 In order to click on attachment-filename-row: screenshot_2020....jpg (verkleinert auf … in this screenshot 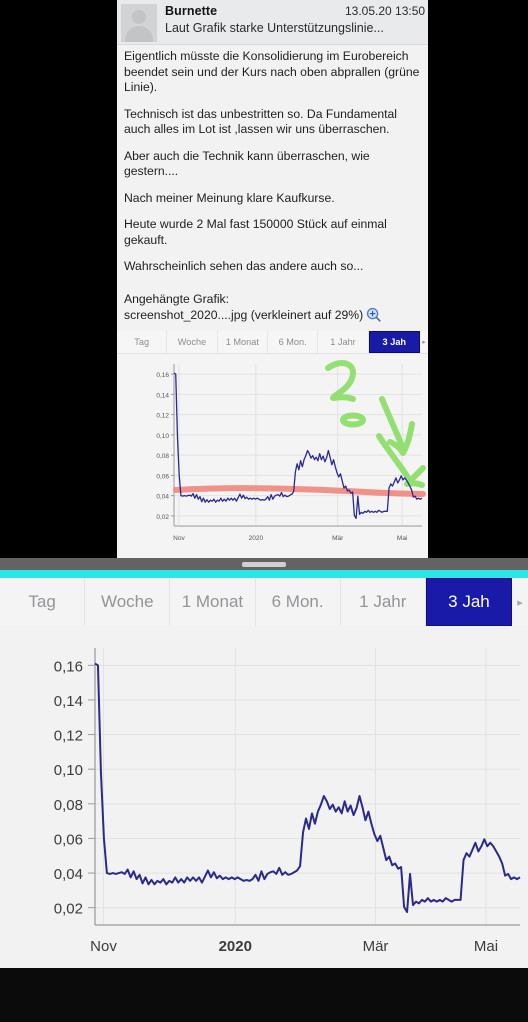, I will do `click(272, 315)`.